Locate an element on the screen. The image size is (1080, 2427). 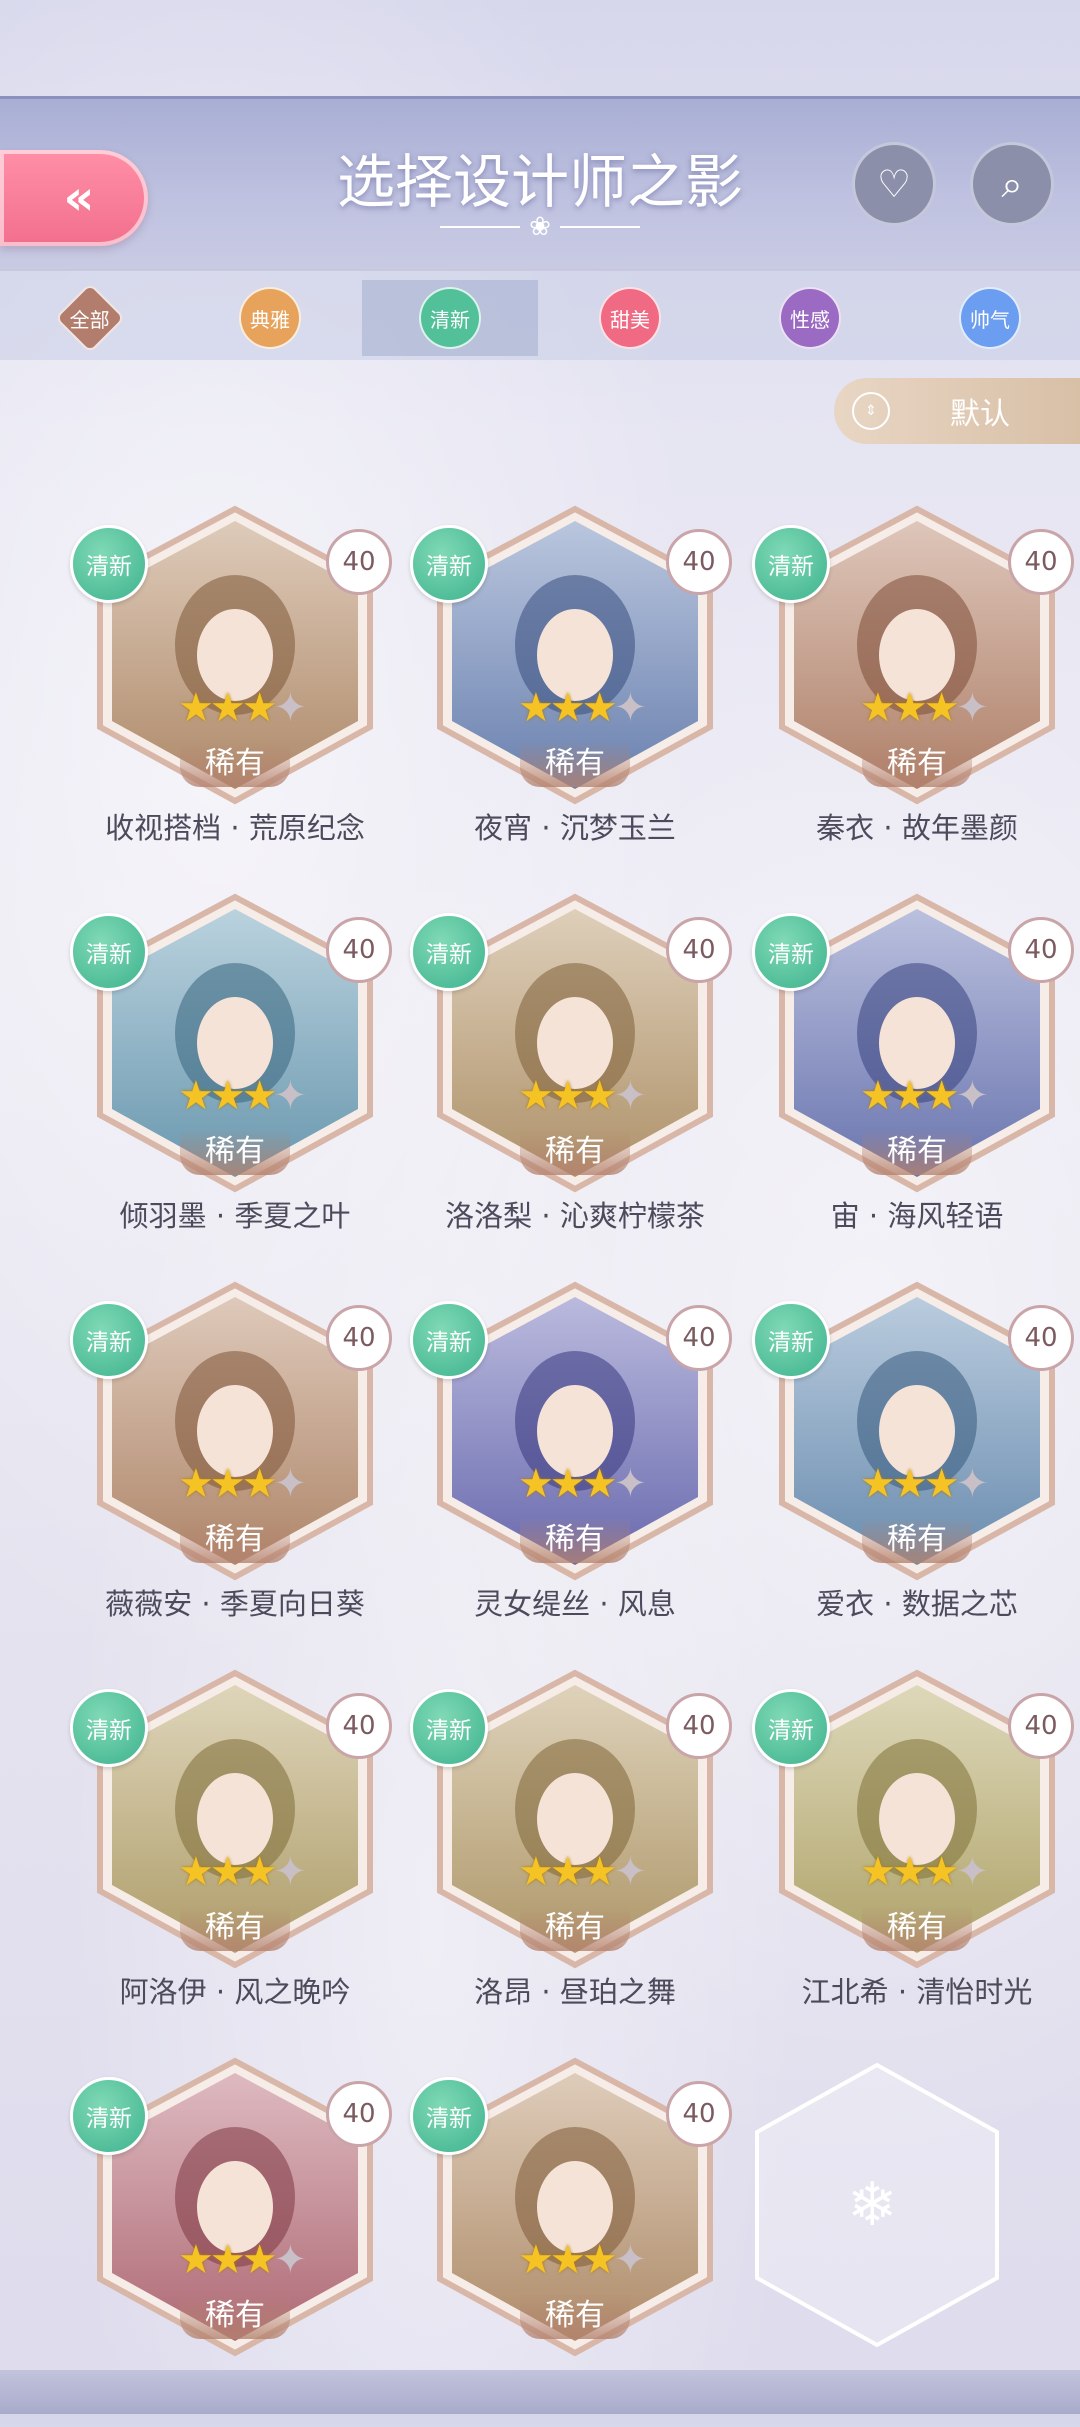
filter-tab-all: 全部 is located at coordinates (90, 318).